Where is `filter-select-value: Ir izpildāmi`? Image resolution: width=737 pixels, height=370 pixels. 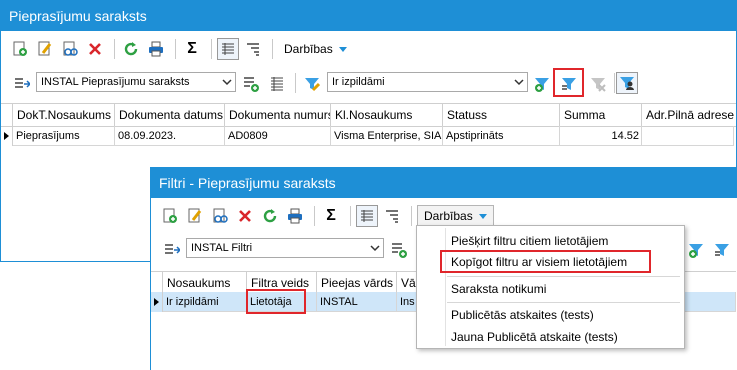 filter-select-value: Ir izpildāmi is located at coordinates (358, 82).